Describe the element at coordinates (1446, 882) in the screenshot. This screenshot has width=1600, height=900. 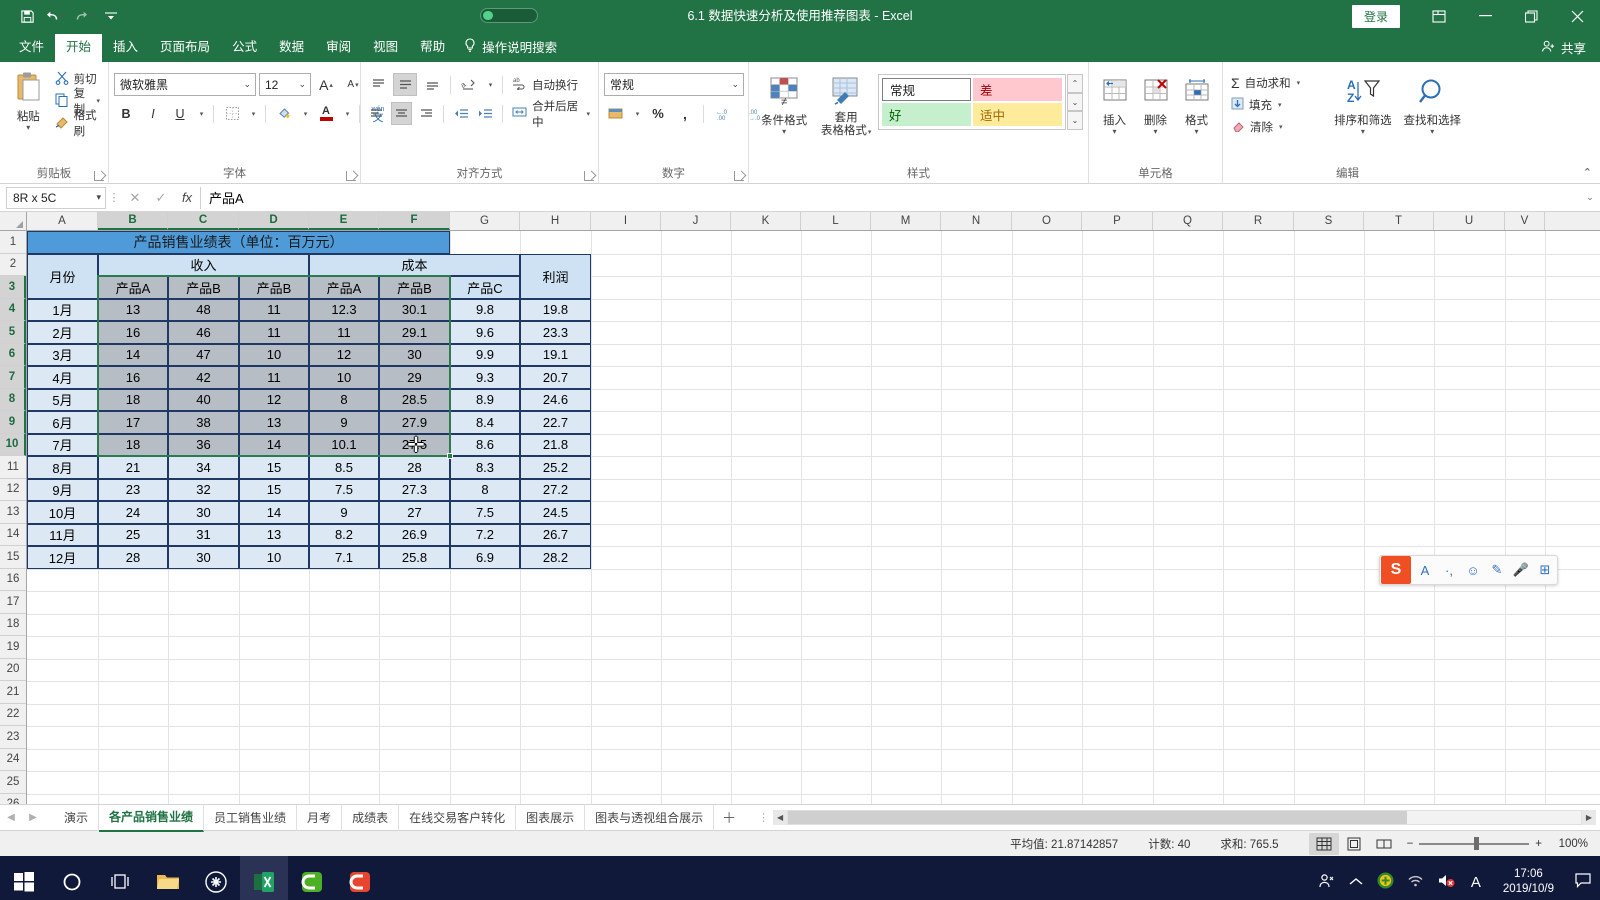
I see `volume-muted-icon` at that location.